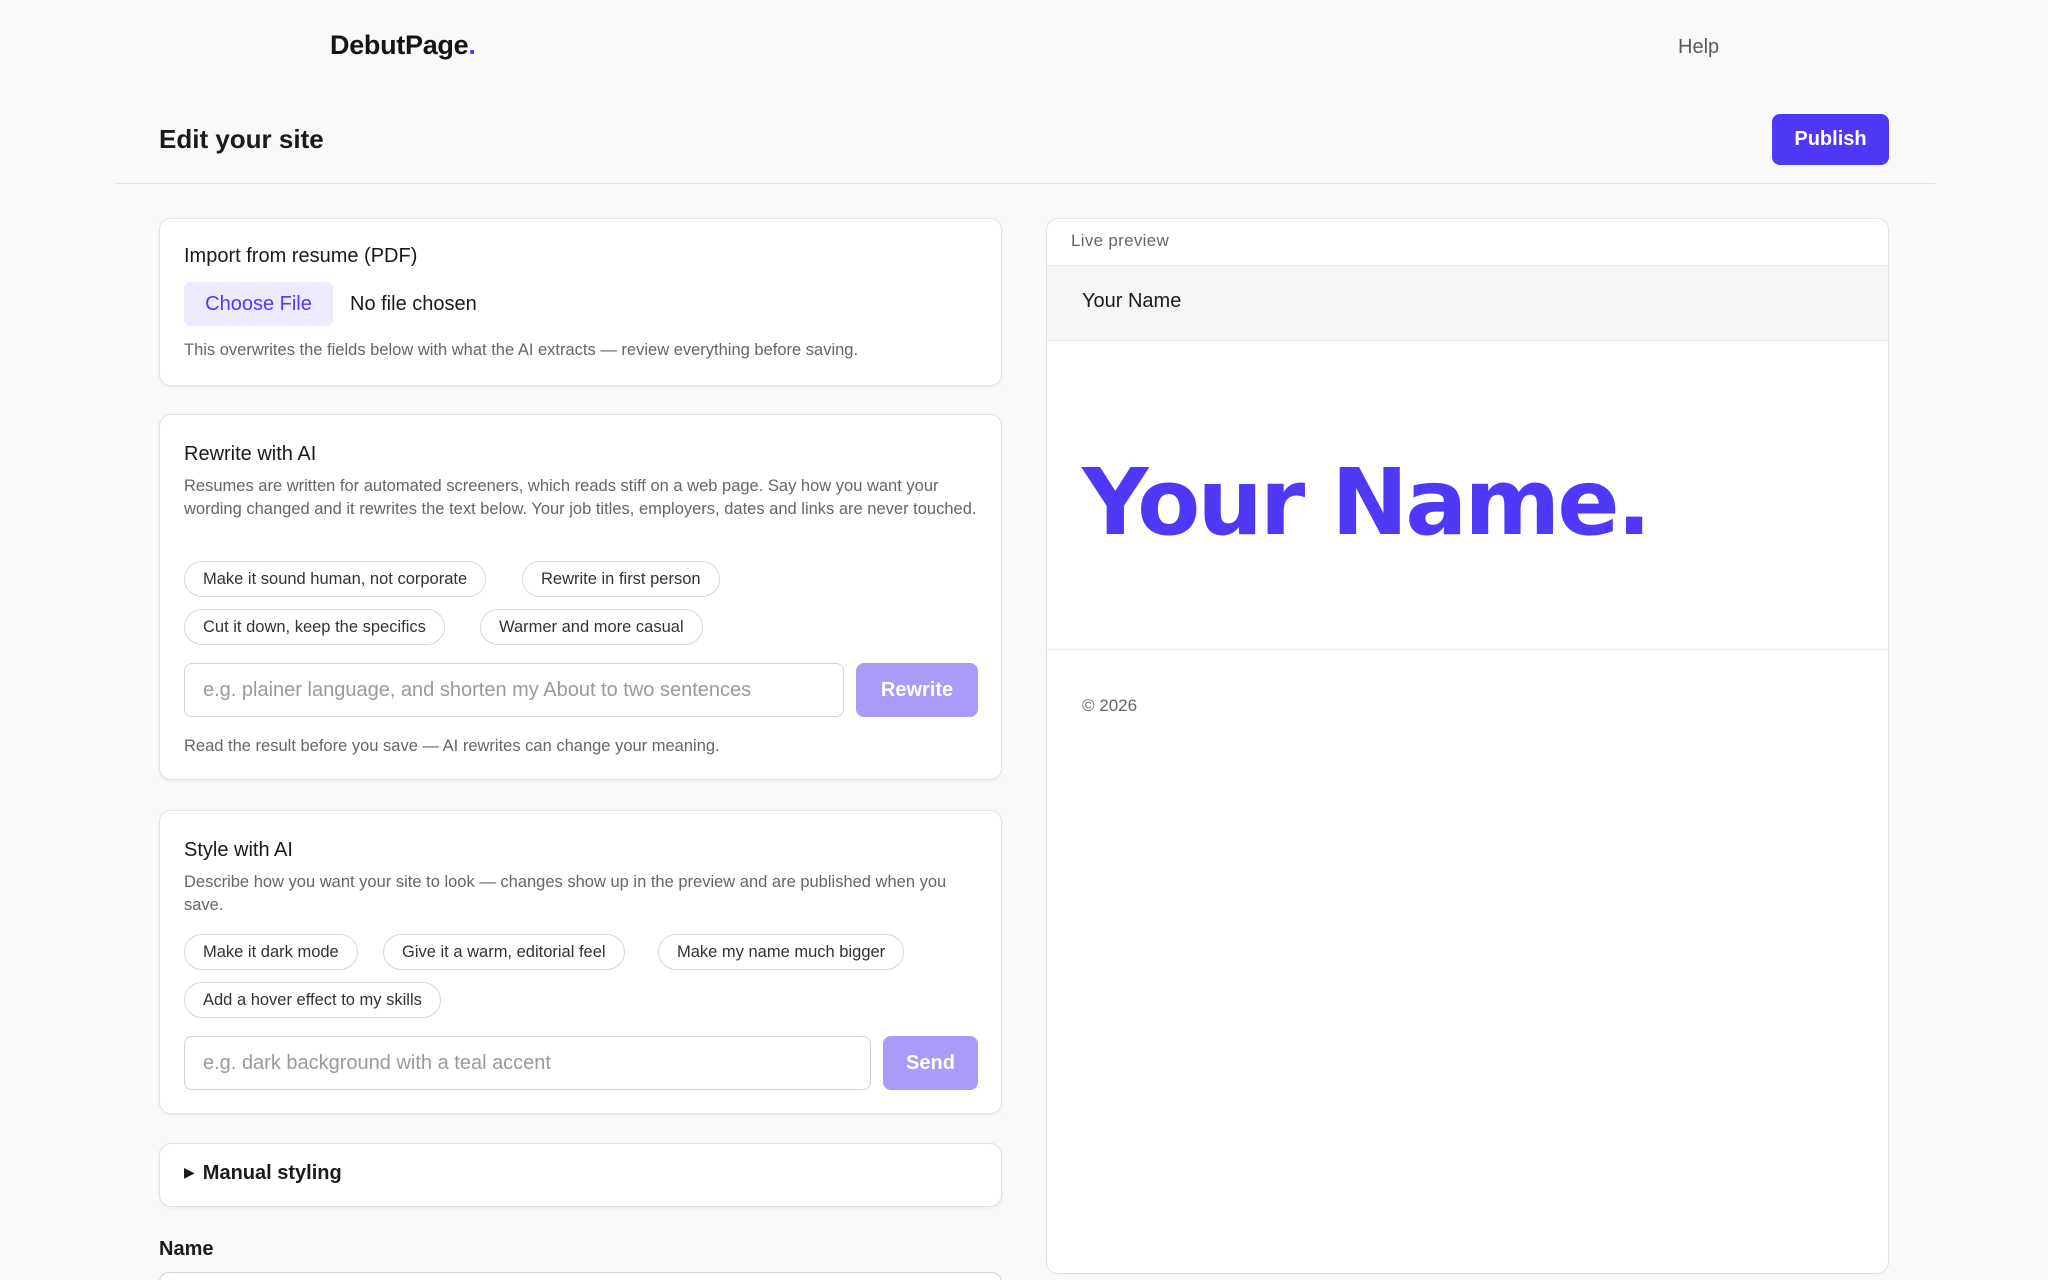  I want to click on preview-divider, so click(1467, 649).